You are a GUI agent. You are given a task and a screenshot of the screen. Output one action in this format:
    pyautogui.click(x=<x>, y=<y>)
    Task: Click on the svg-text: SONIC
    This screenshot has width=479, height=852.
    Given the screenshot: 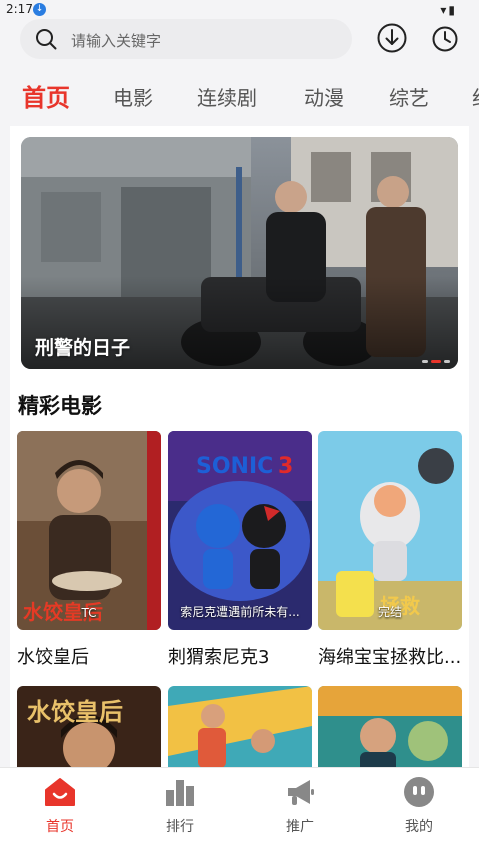 What is the action you would take?
    pyautogui.click(x=234, y=466)
    